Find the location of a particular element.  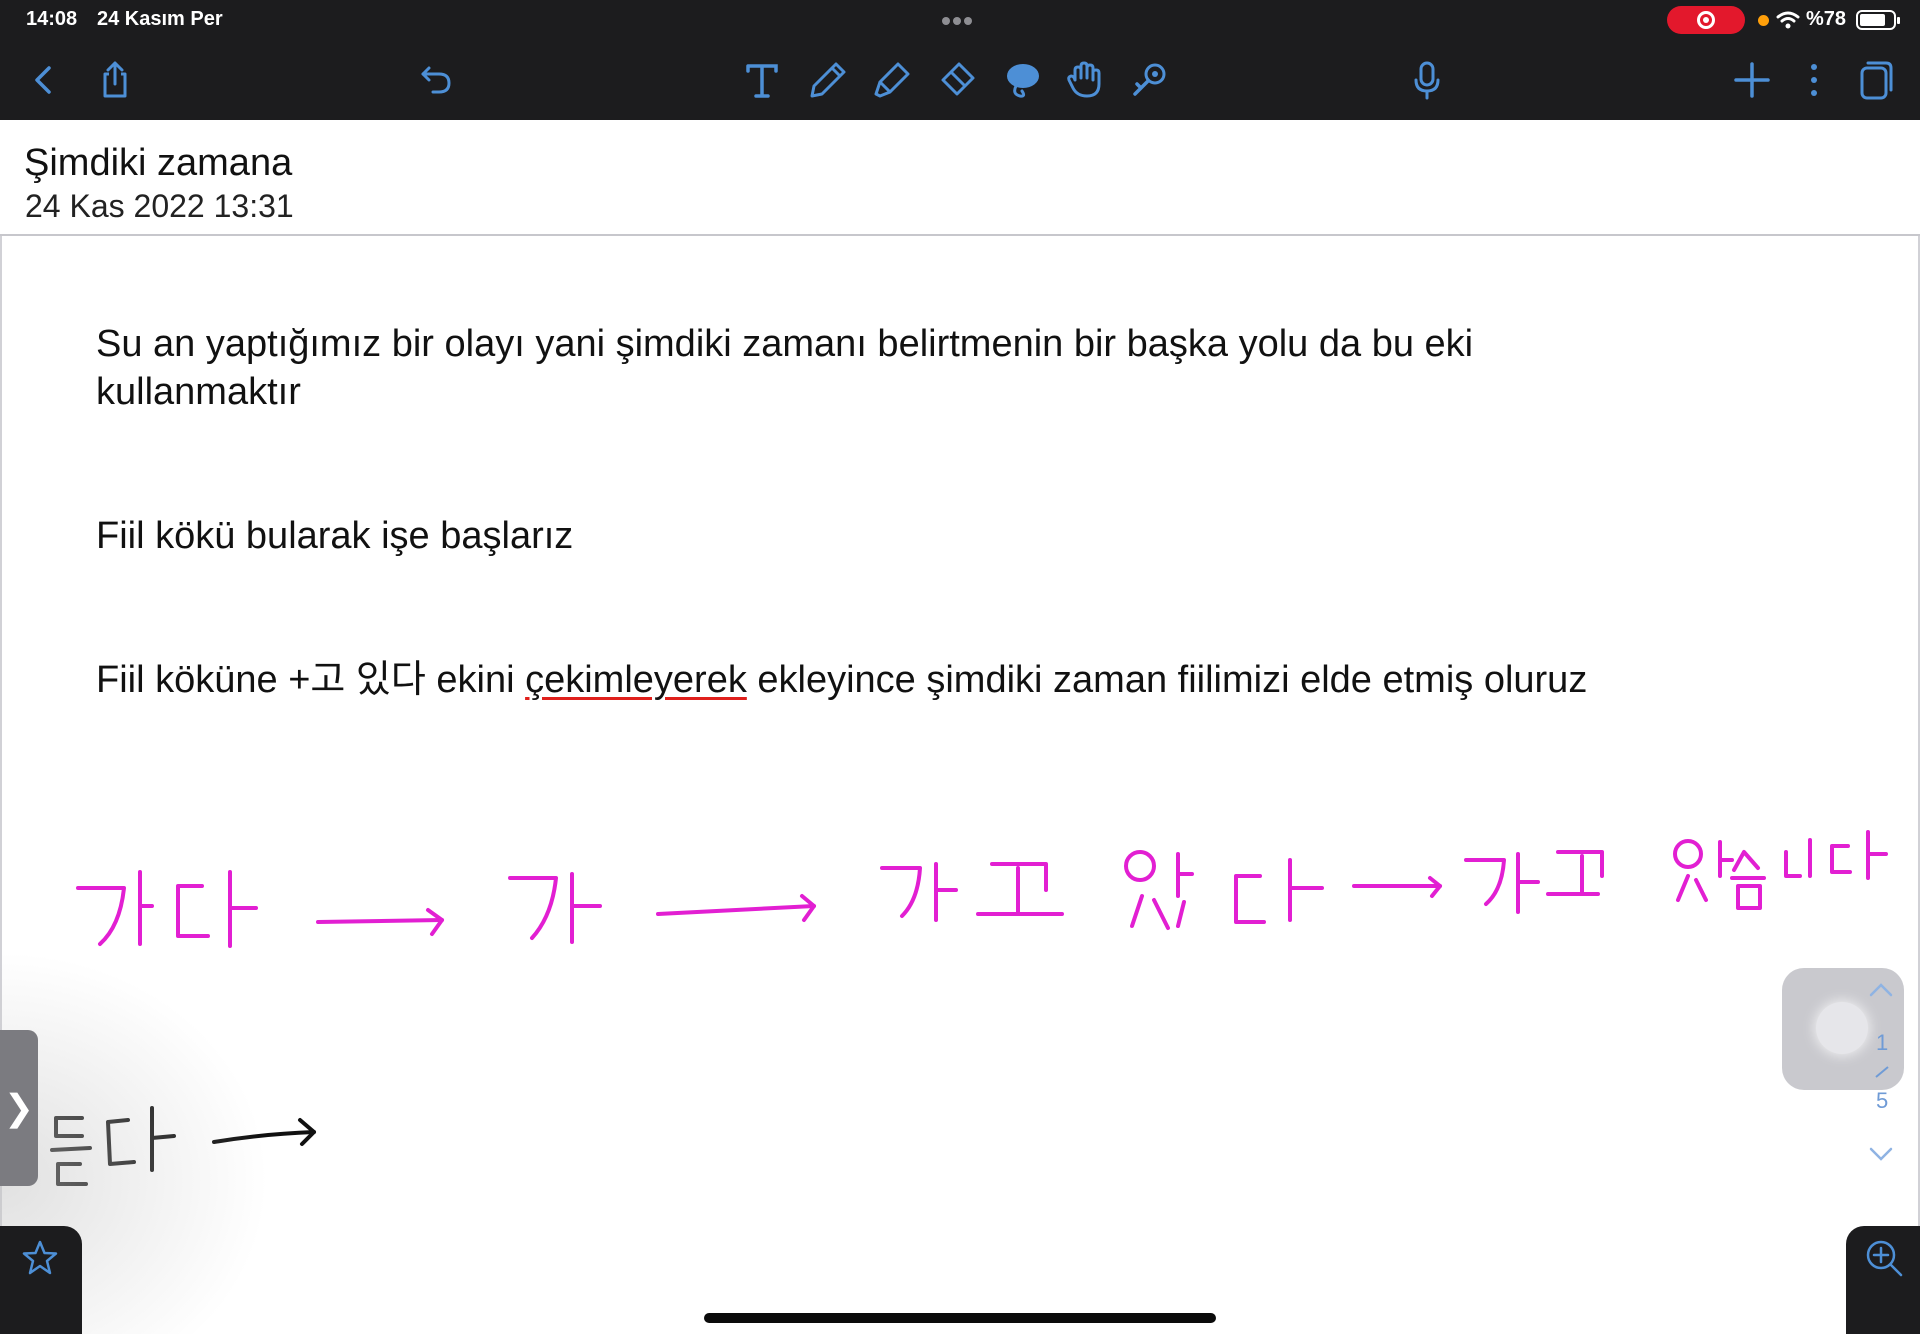

multitasking-dots is located at coordinates (960, 19).